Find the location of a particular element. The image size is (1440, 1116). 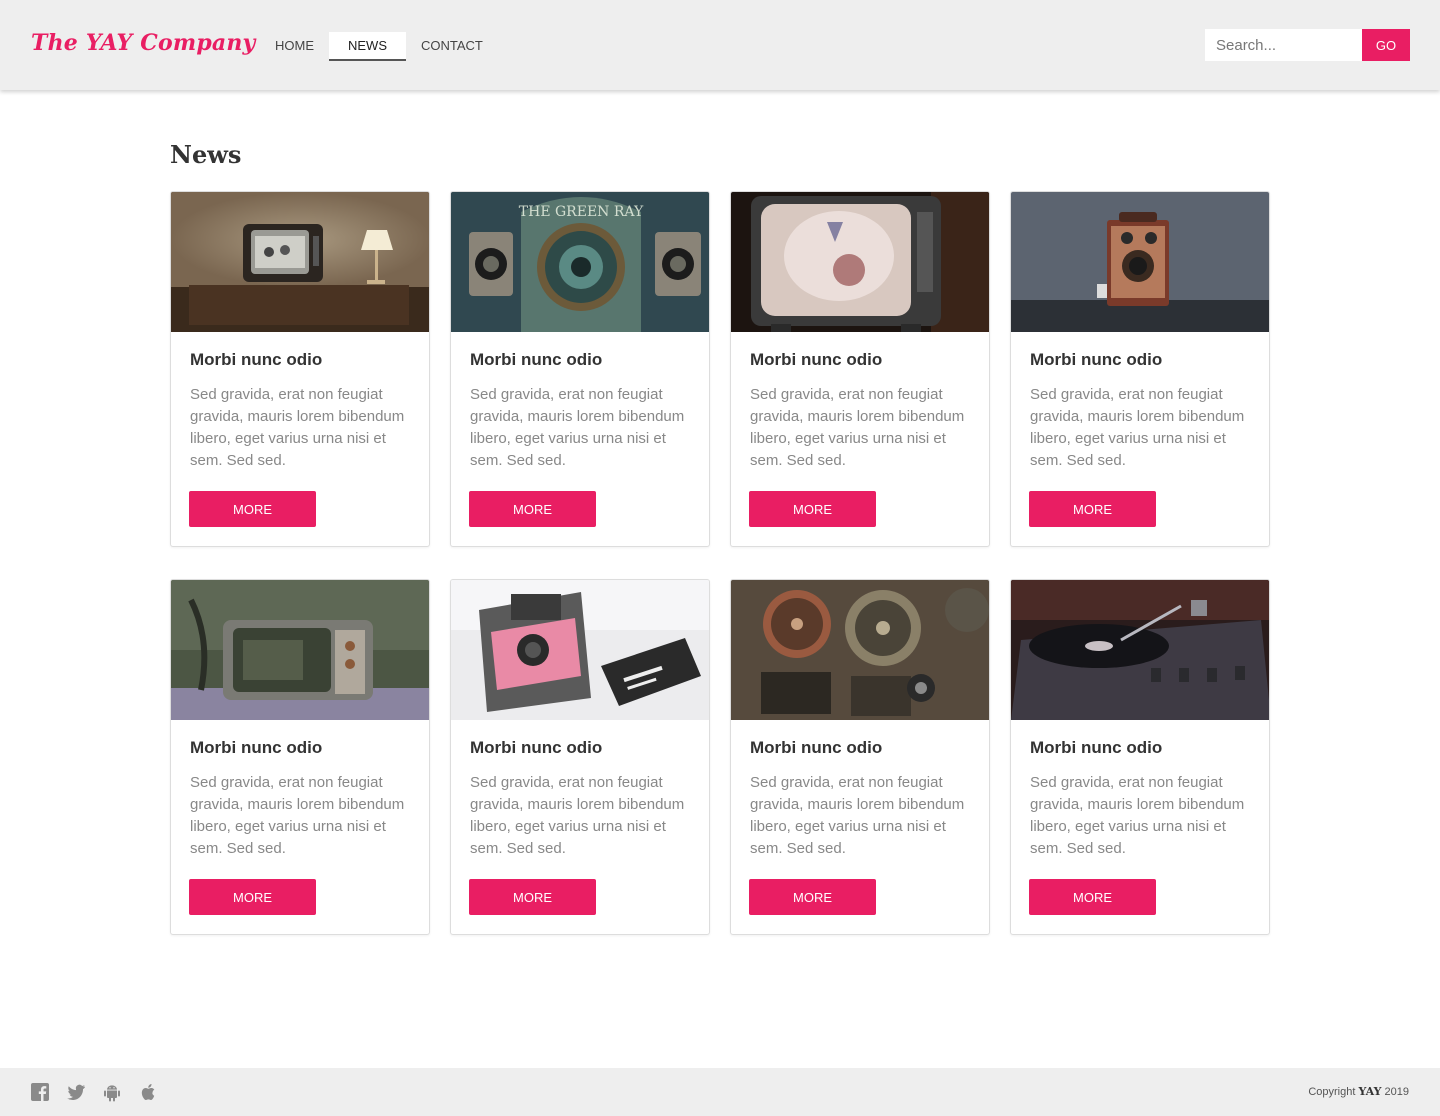

site-header: The YAY Company HOME NEWS CONTACT GO is located at coordinates (720, 45).